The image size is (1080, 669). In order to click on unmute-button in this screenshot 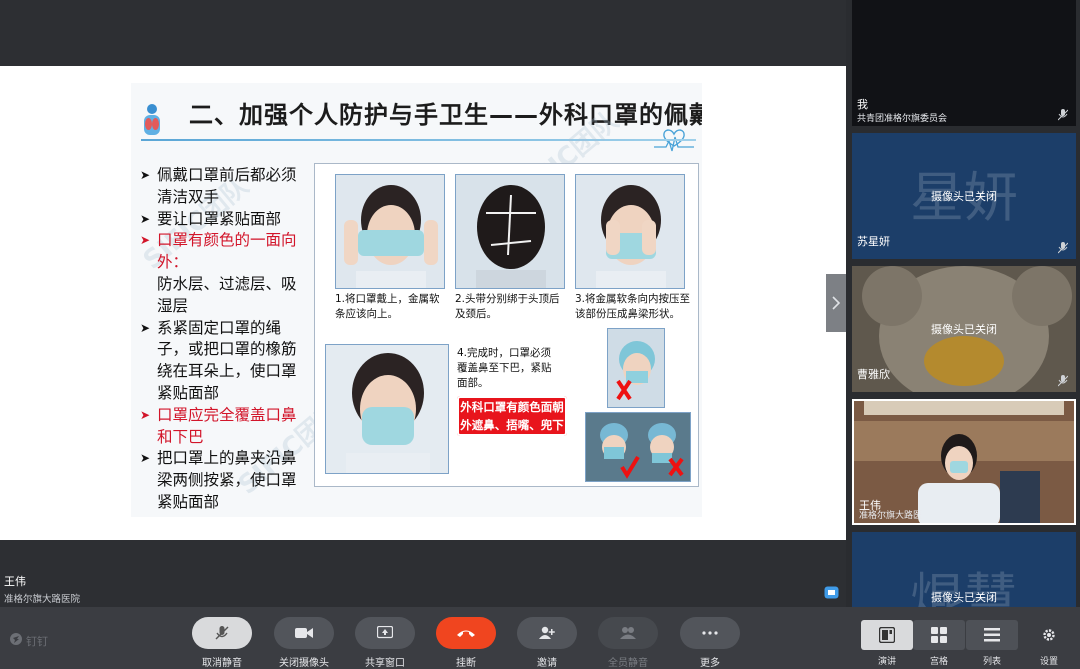, I will do `click(222, 633)`.